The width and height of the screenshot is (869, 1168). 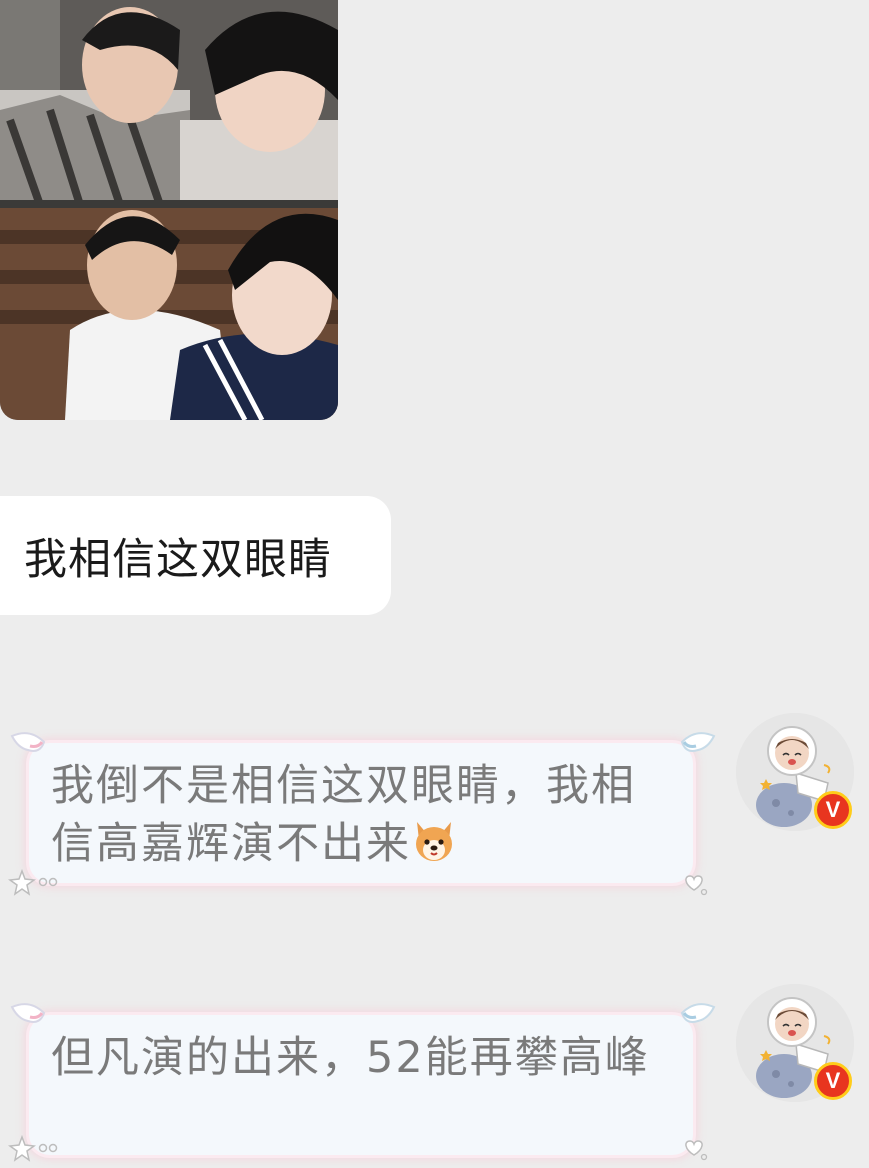 What do you see at coordinates (350, 1058) in the screenshot?
I see `message-text: 但凡演的出来，52能再攀高峰` at bounding box center [350, 1058].